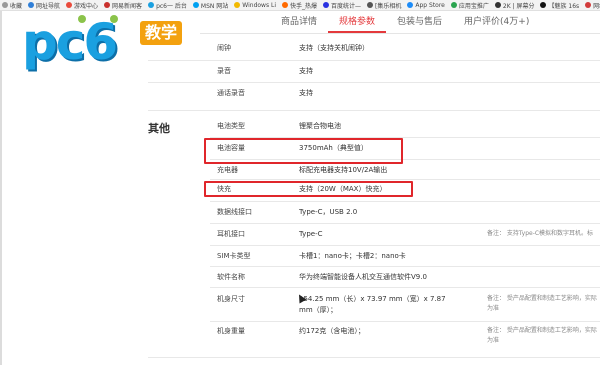  I want to click on spec-key: 数据线接口, so click(234, 212).